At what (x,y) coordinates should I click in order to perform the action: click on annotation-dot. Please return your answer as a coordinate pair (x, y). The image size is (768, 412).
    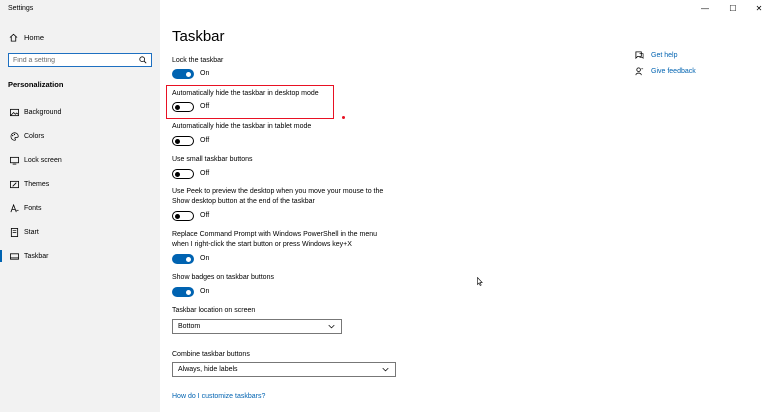
    Looking at the image, I should click on (343, 117).